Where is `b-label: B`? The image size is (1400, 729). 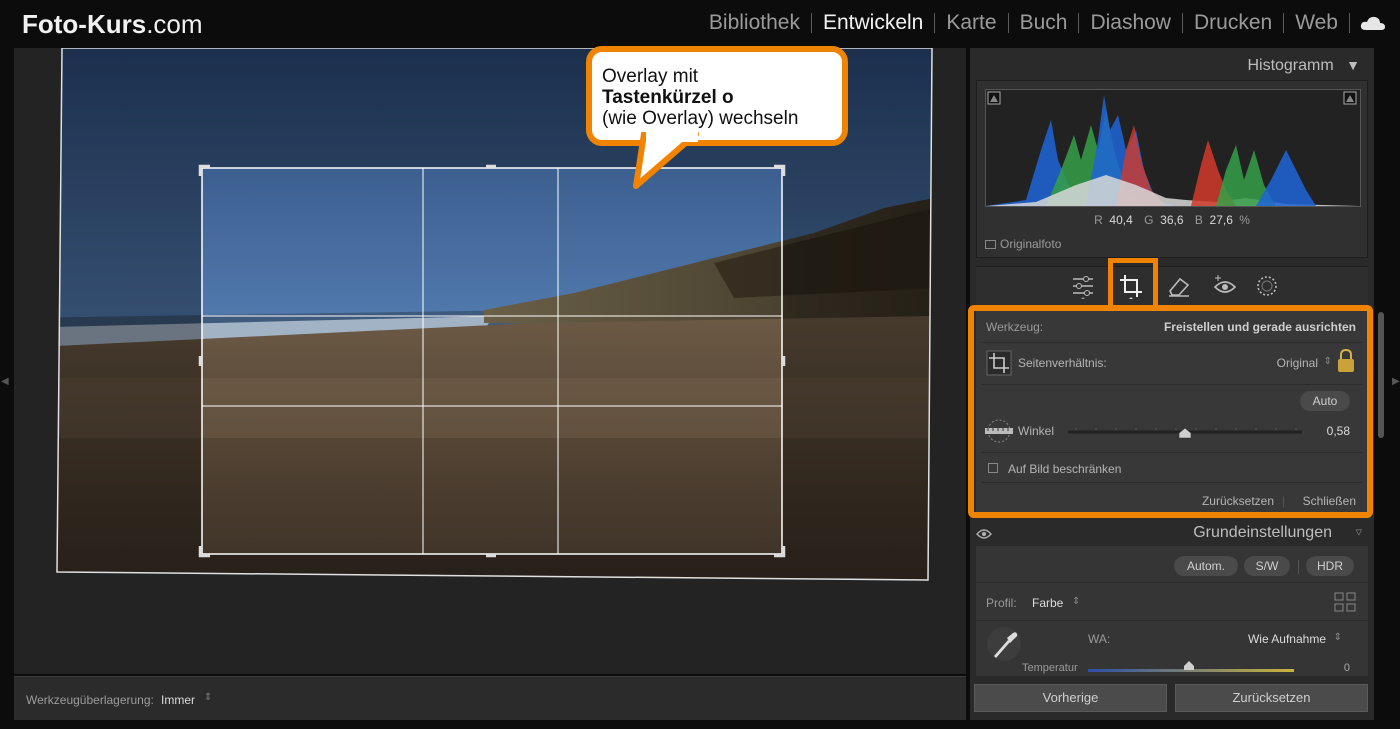
b-label: B is located at coordinates (1198, 220).